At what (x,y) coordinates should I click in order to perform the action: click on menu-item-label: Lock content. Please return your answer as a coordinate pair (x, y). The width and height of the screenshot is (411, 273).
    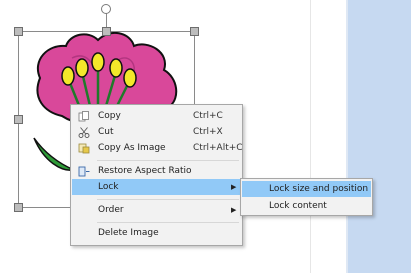
    Looking at the image, I should click on (298, 206).